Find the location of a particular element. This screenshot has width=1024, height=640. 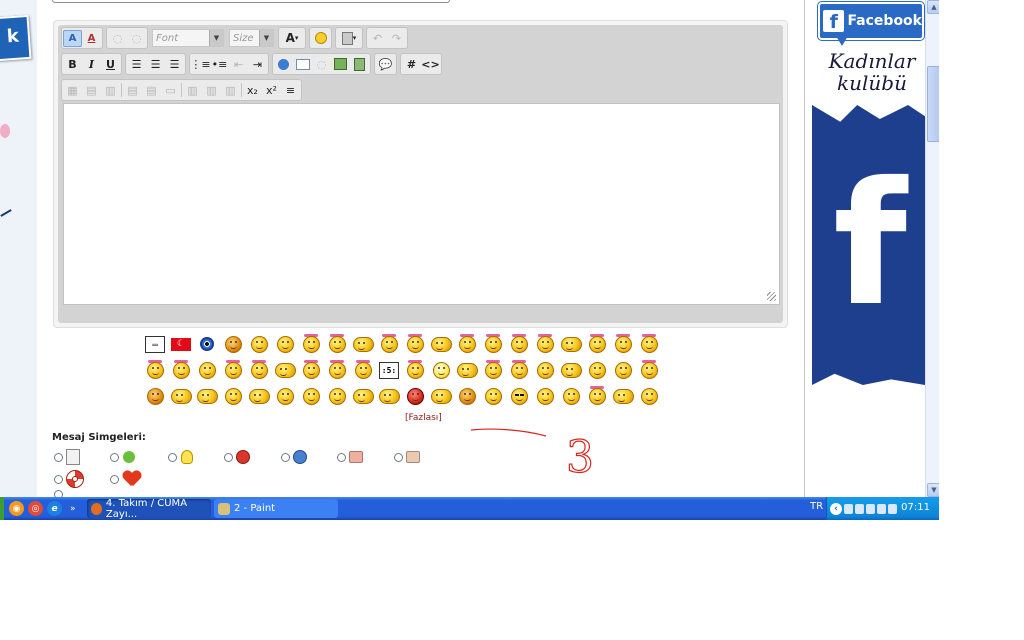

scroll-down-icon: ▼ is located at coordinates (933, 490).